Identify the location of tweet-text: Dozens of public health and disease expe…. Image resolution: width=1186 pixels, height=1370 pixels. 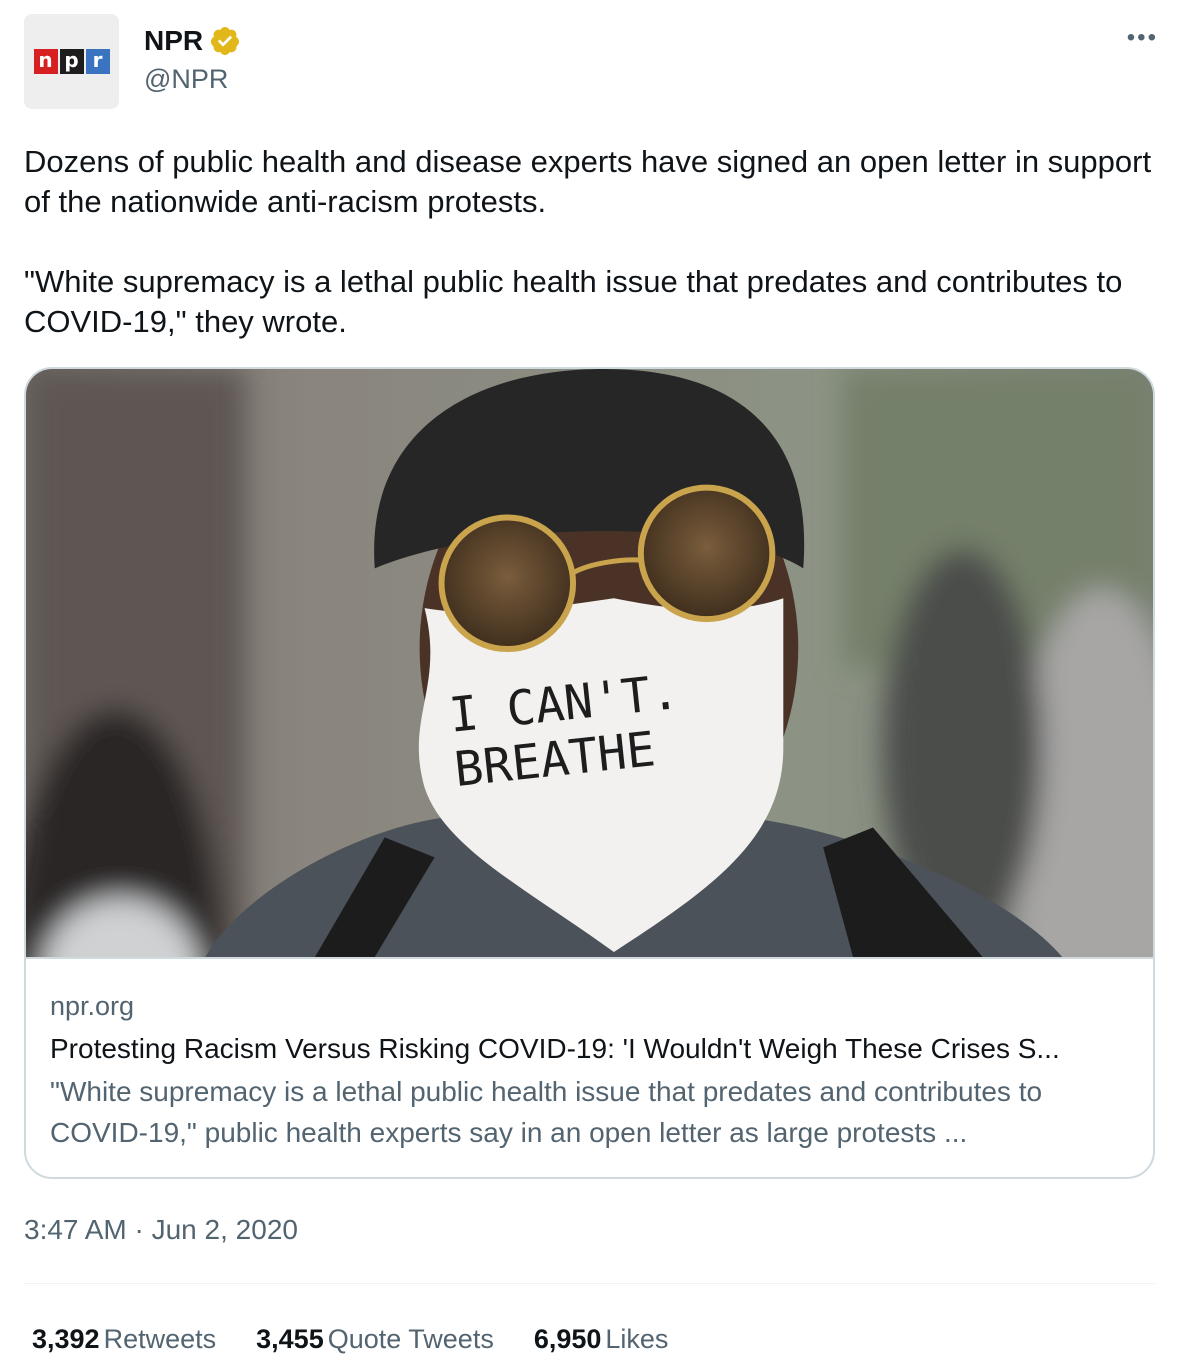
(593, 242).